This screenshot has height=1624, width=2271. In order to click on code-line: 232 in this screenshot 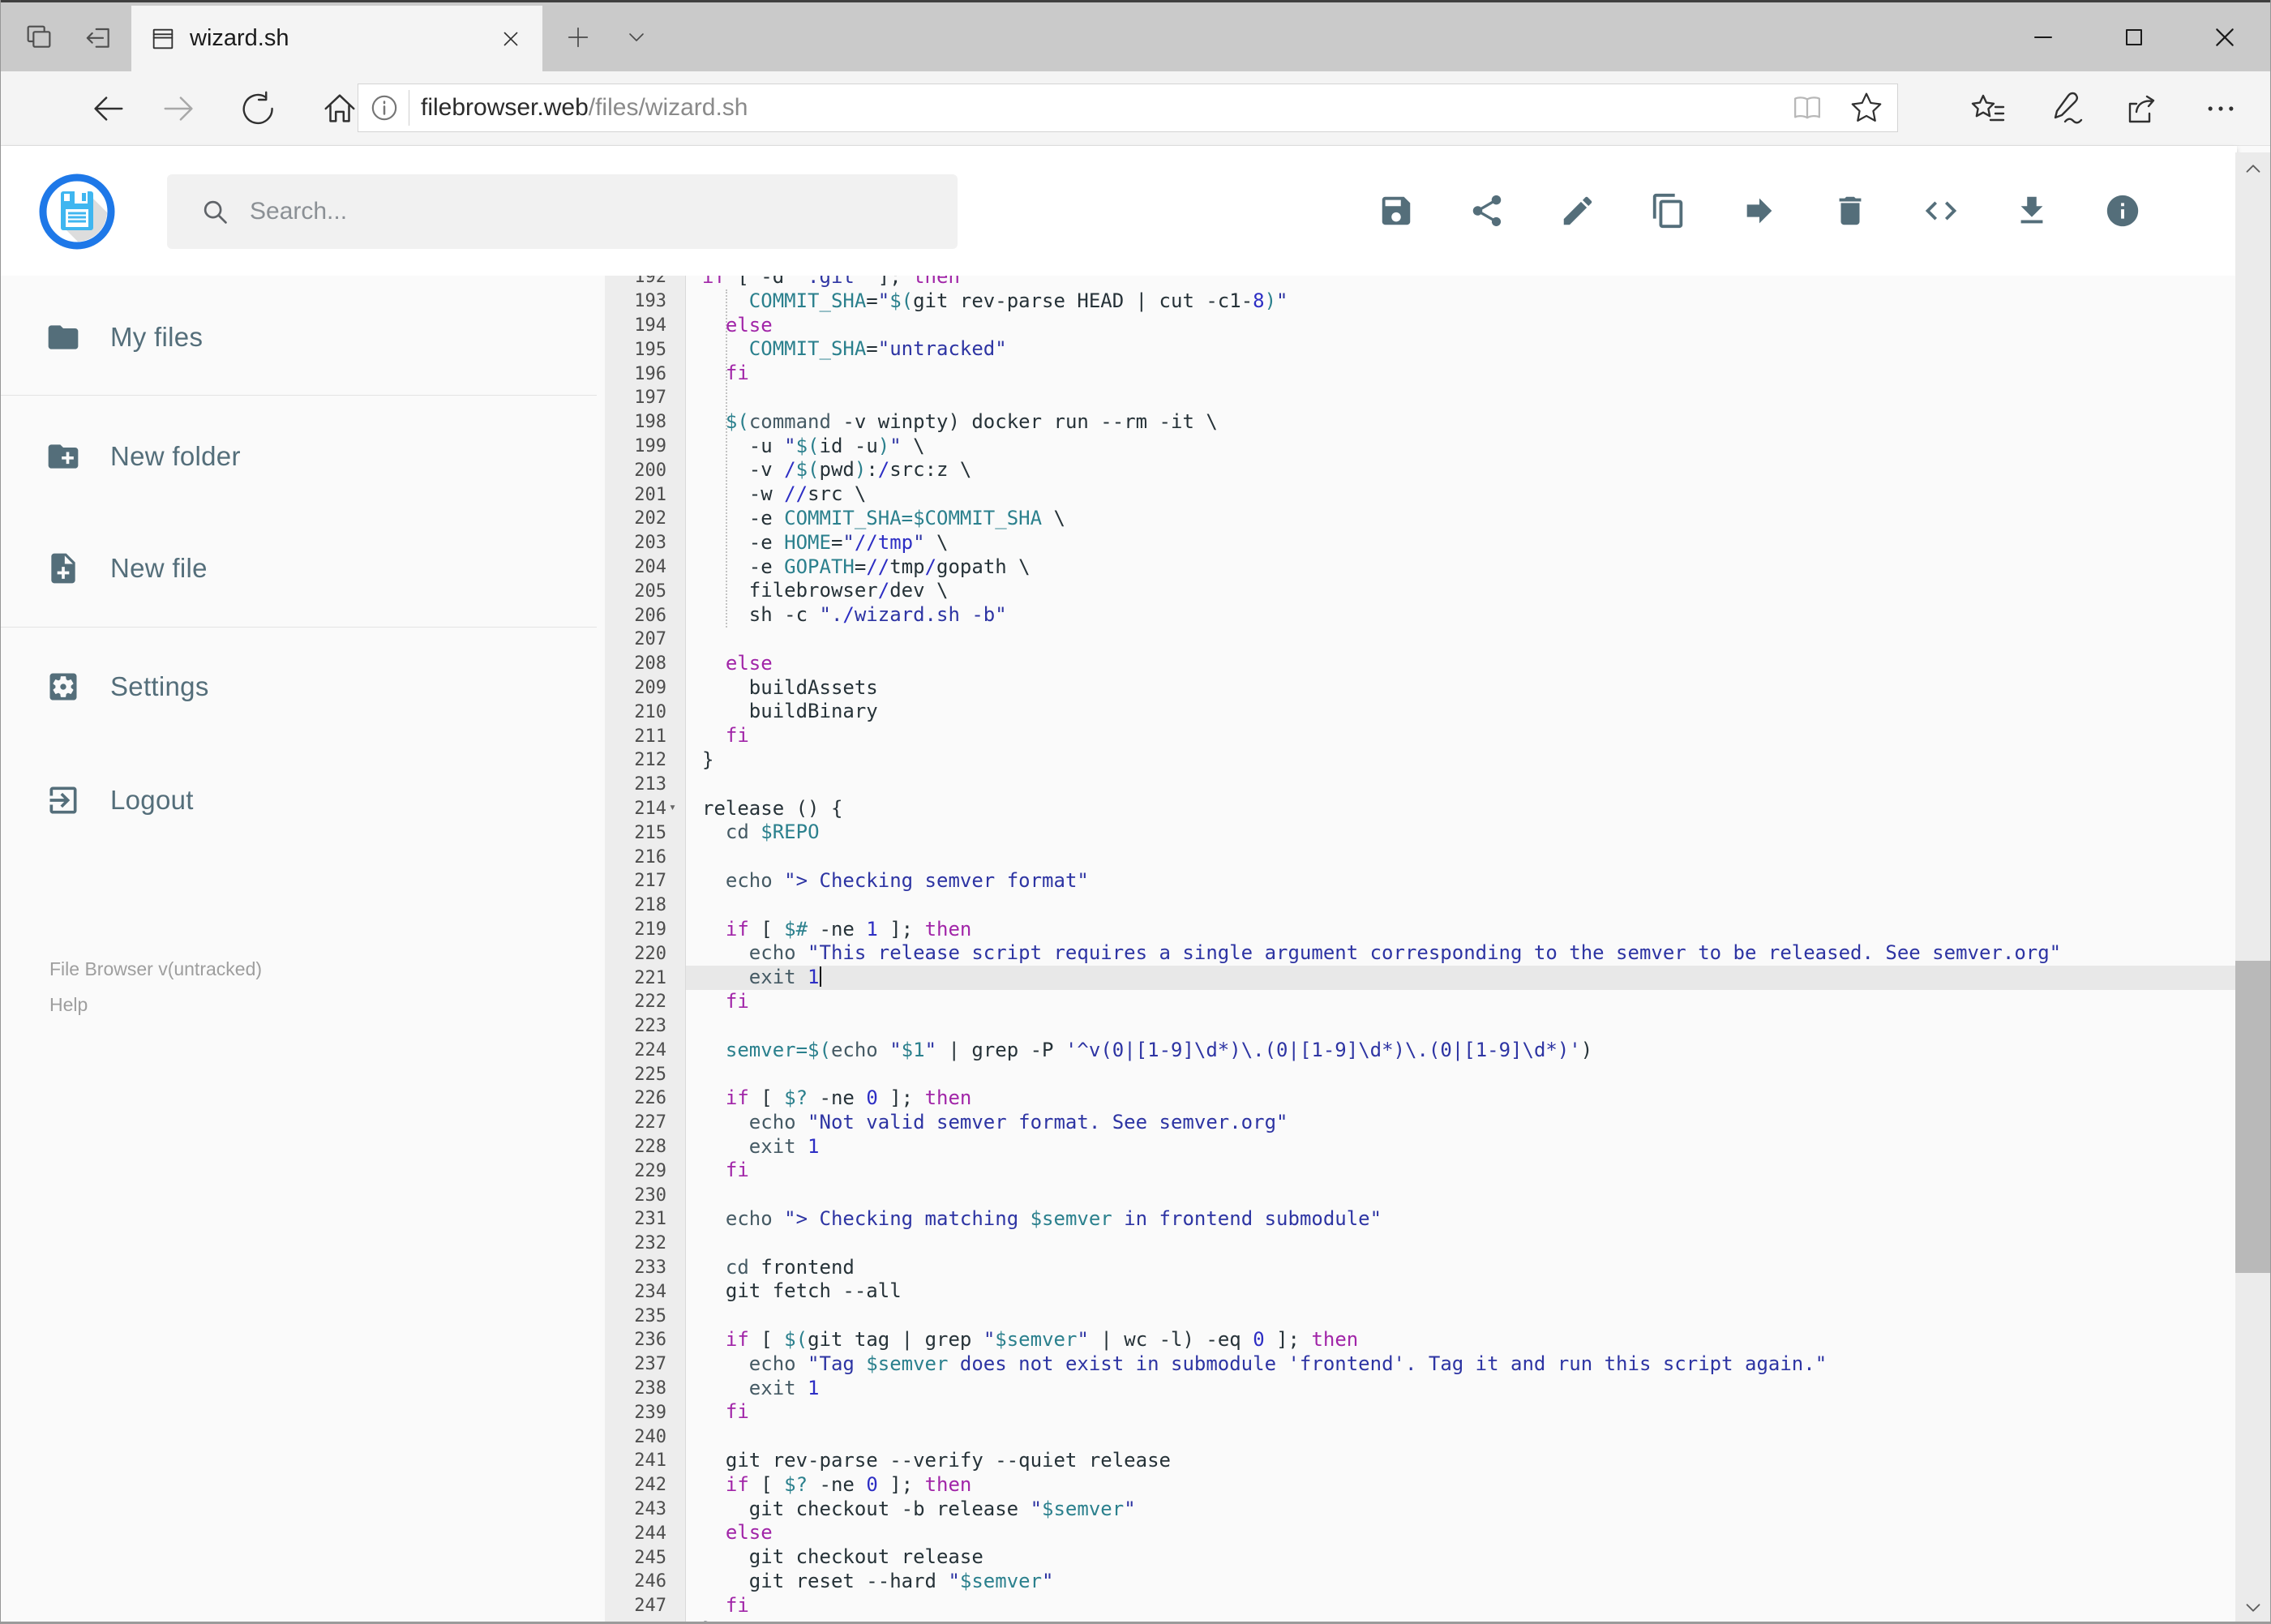, I will do `click(1420, 1244)`.